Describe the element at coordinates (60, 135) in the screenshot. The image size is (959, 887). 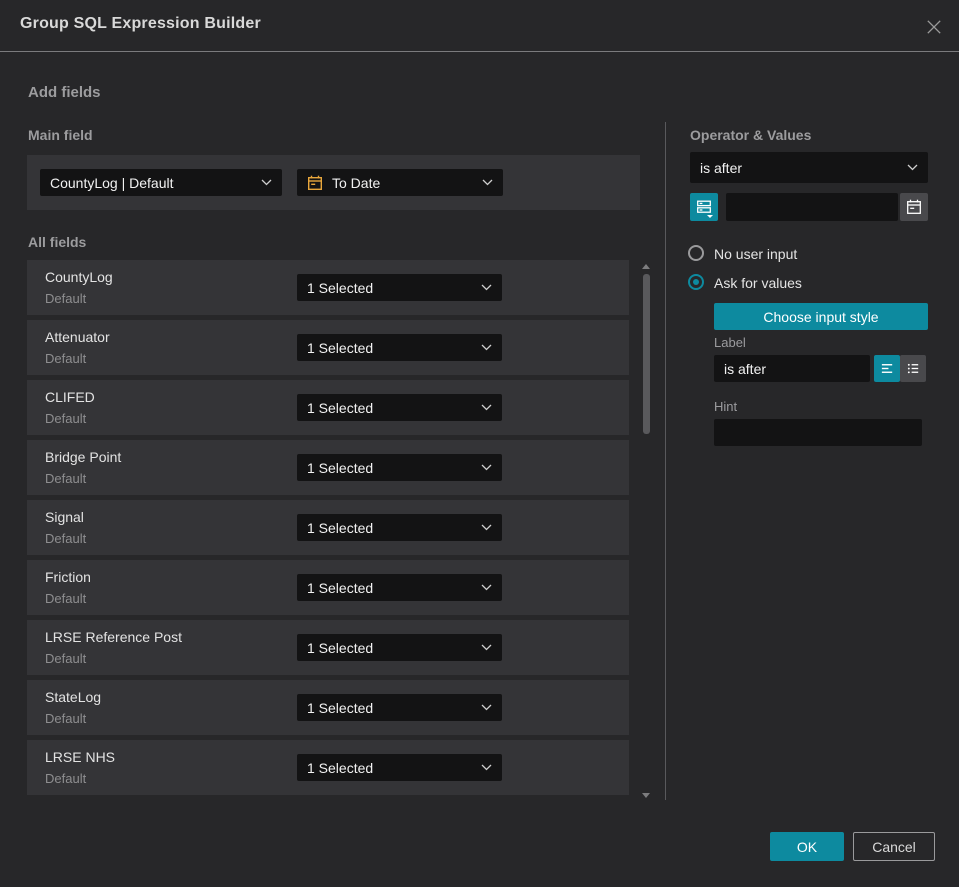
I see `main-field-heading: Main field` at that location.